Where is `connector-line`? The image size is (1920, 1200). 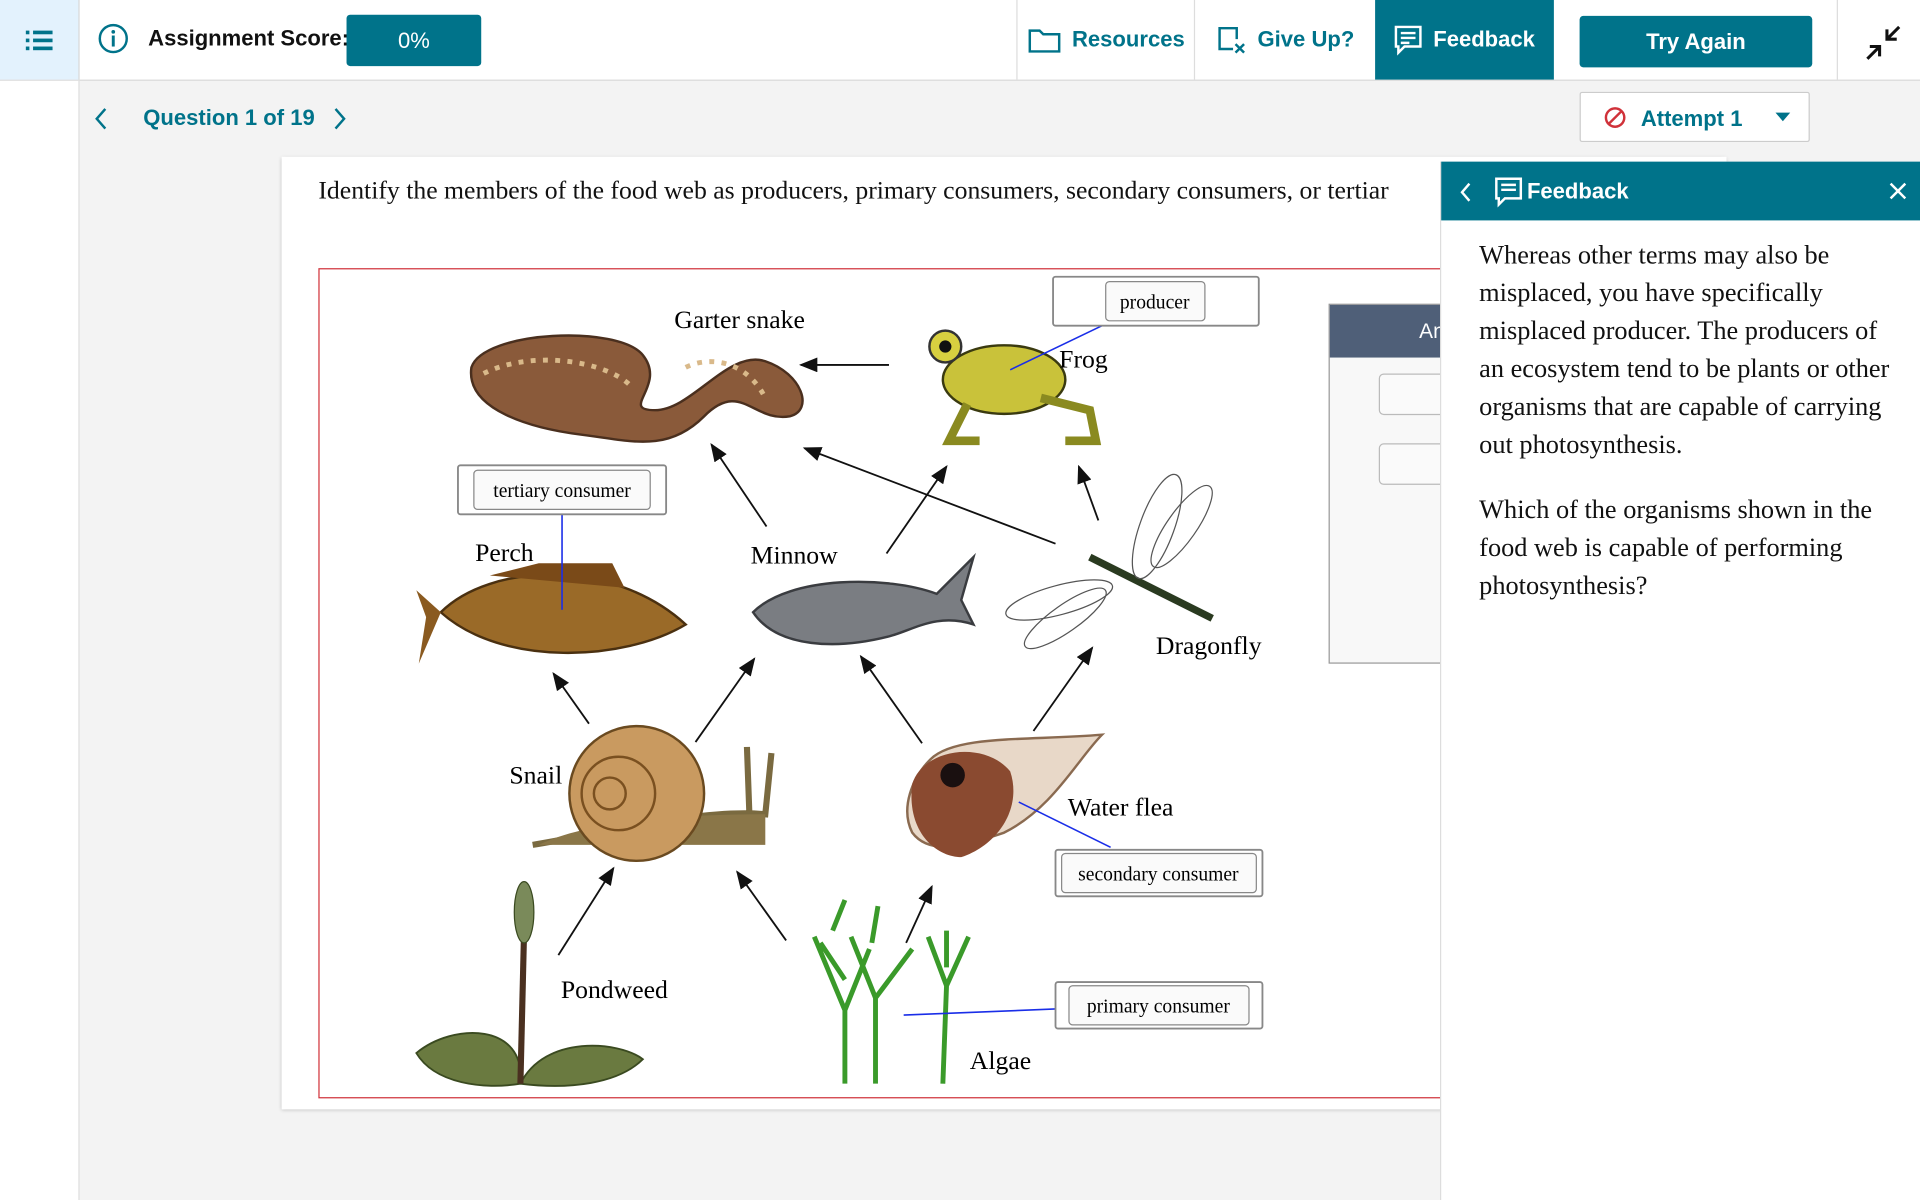 connector-line is located at coordinates (979, 1012).